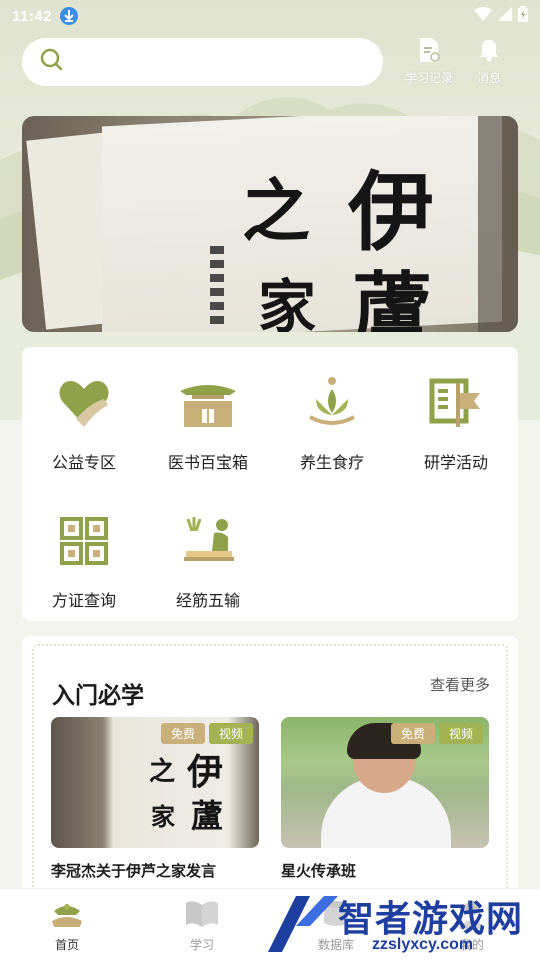 The image size is (540, 960). What do you see at coordinates (455, 463) in the screenshot?
I see `menu-item-label: 研学活动` at bounding box center [455, 463].